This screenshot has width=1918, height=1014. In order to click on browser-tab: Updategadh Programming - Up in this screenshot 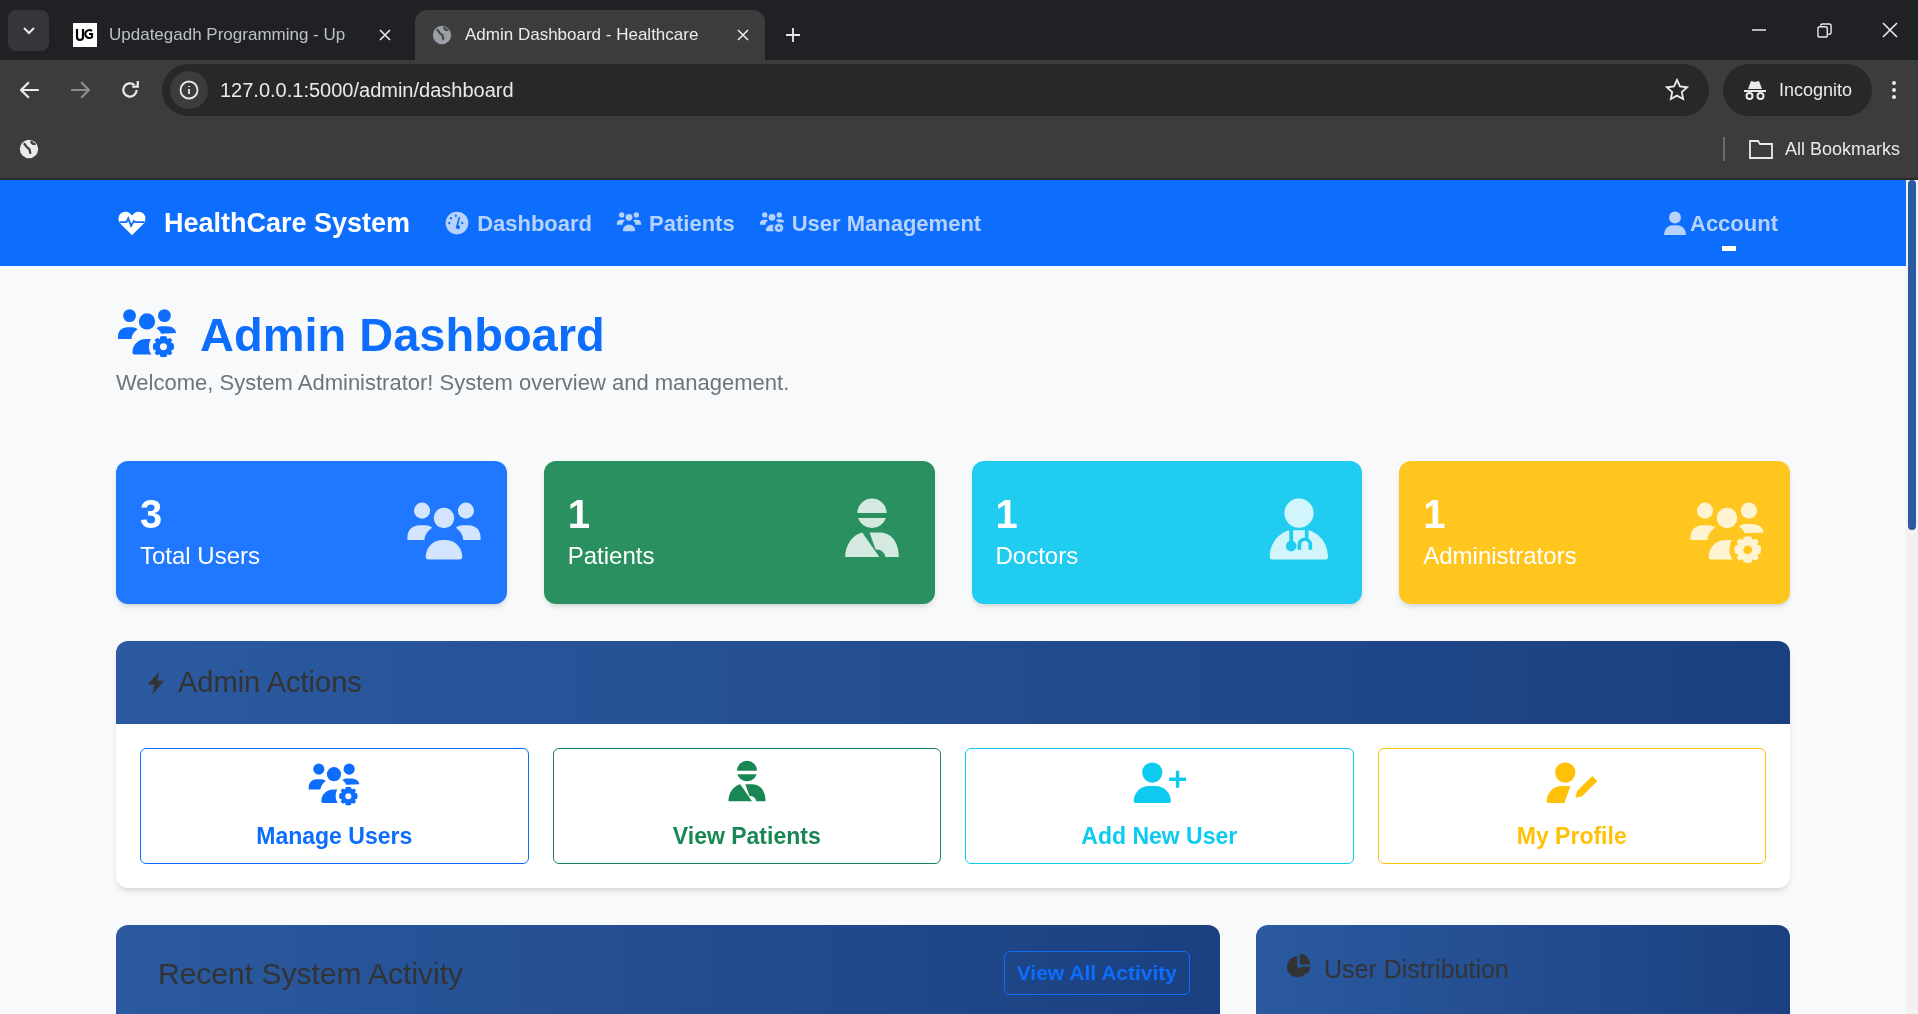, I will do `click(232, 35)`.